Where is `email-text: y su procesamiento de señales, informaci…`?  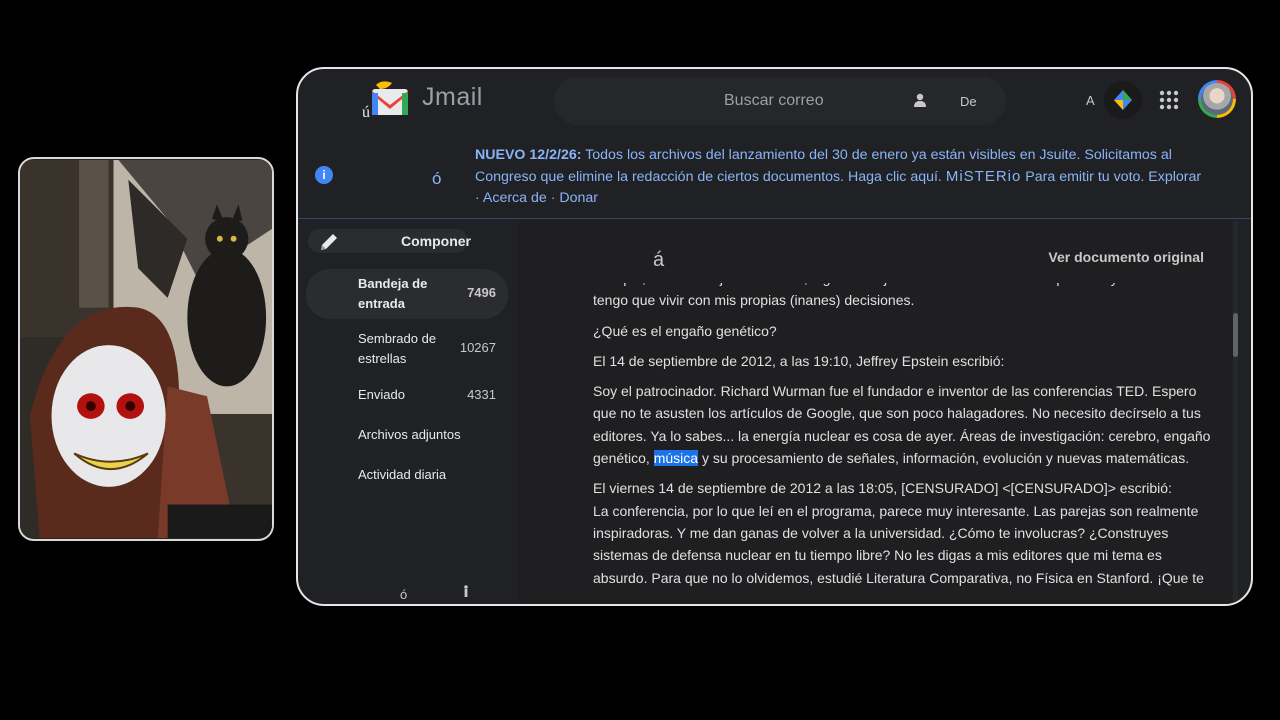 email-text: y su procesamiento de señales, informaci… is located at coordinates (944, 458).